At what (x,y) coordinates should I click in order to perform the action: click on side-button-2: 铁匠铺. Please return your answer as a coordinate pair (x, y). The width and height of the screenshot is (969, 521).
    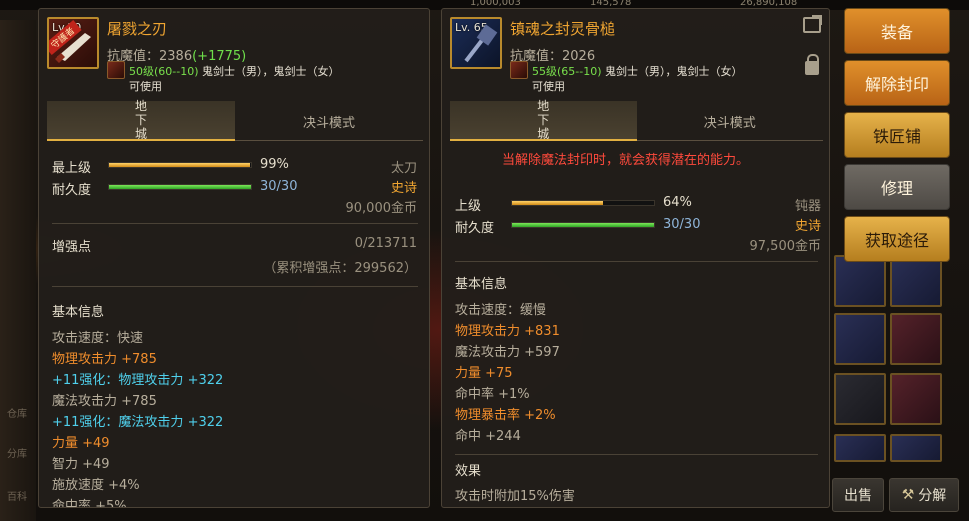
    Looking at the image, I should click on (897, 135).